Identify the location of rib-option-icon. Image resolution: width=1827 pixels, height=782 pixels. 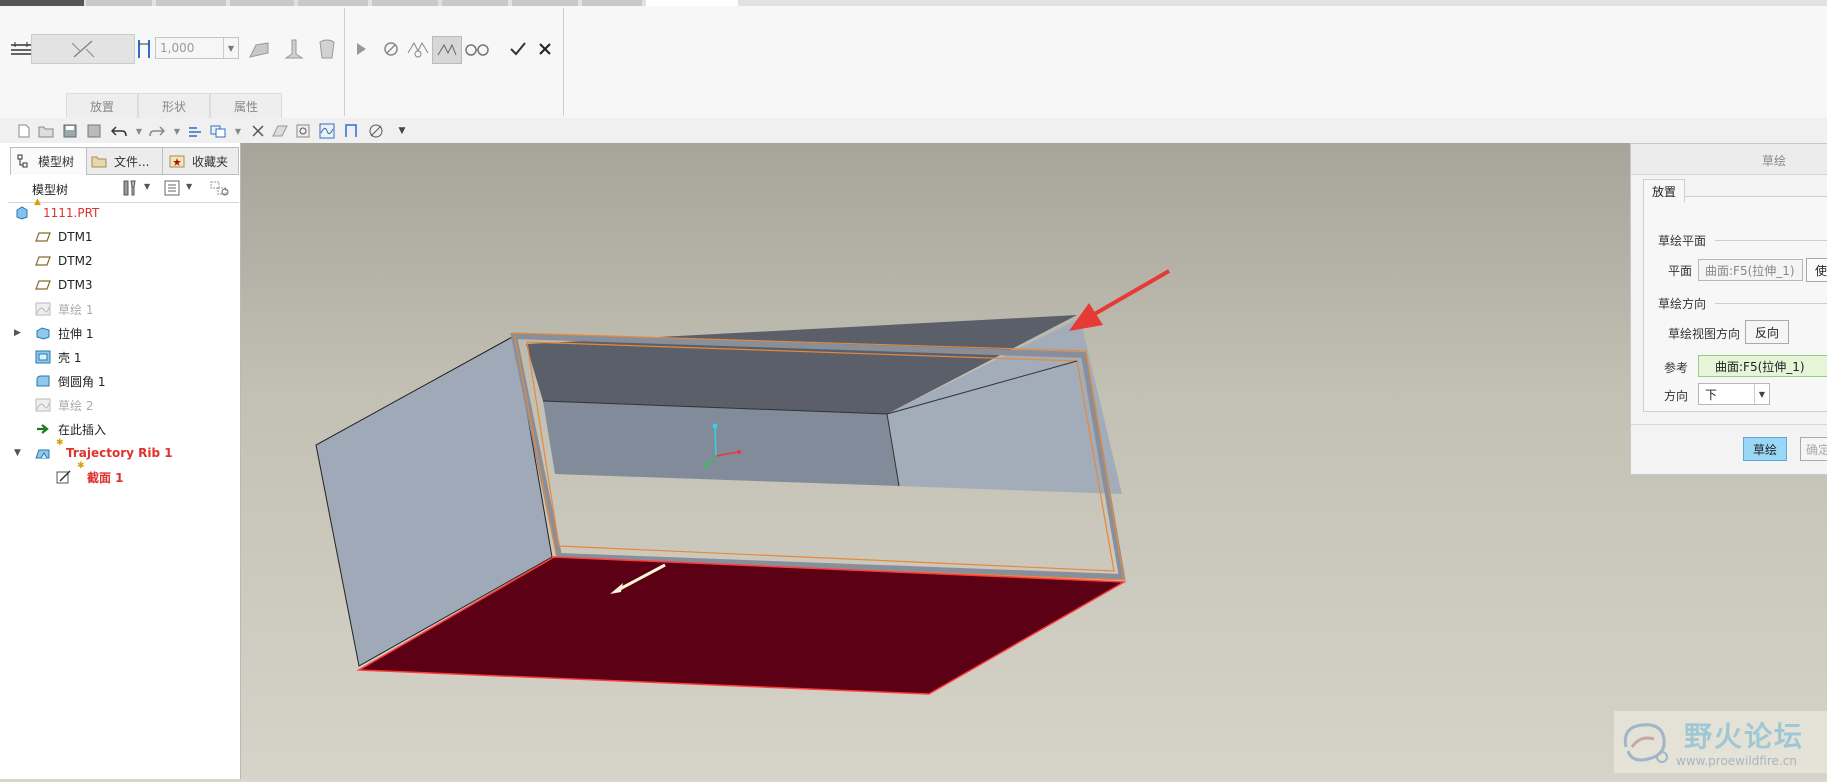
(259, 49).